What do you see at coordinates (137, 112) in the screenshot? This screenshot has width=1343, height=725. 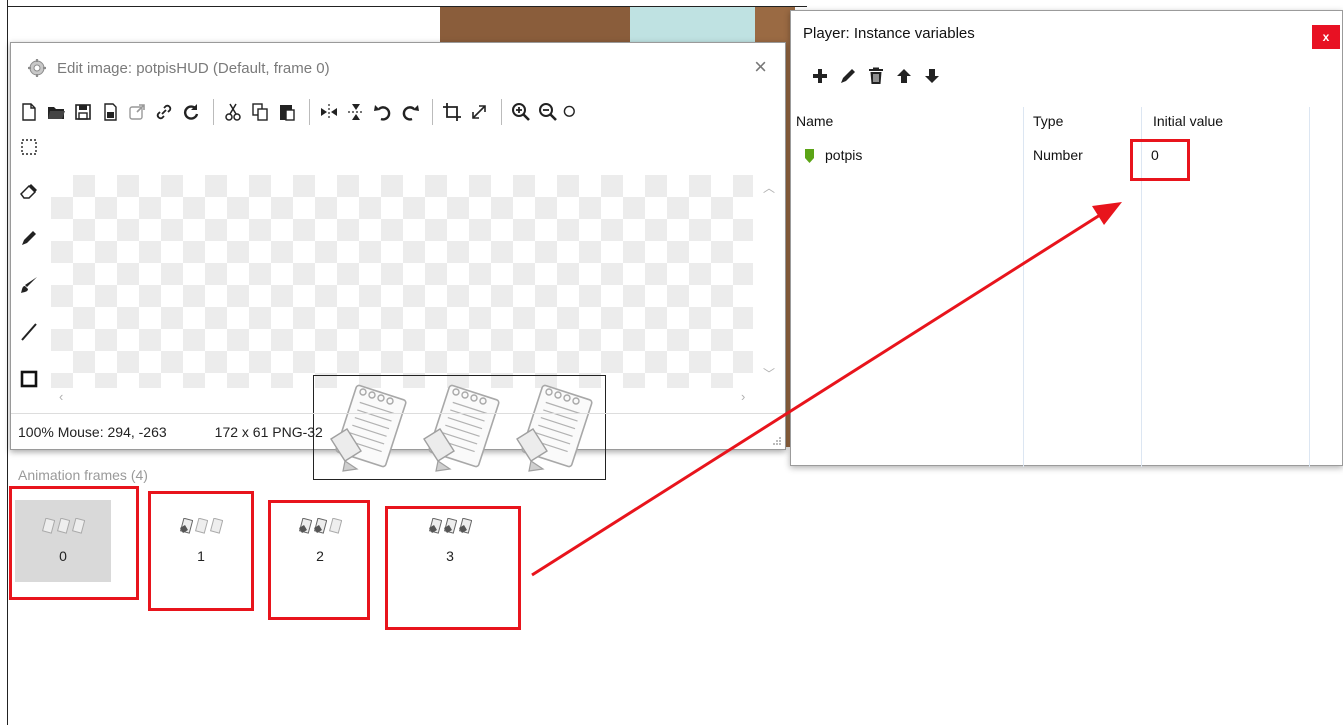 I see `export-icon` at bounding box center [137, 112].